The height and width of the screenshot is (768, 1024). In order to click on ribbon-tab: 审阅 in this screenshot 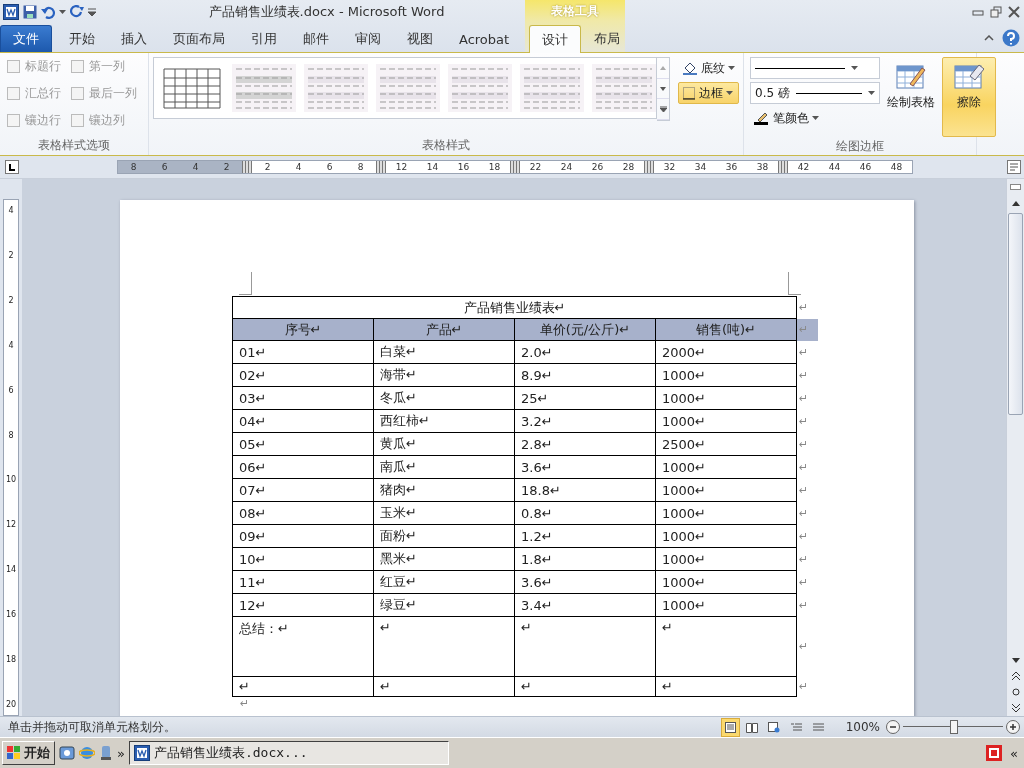, I will do `click(368, 38)`.